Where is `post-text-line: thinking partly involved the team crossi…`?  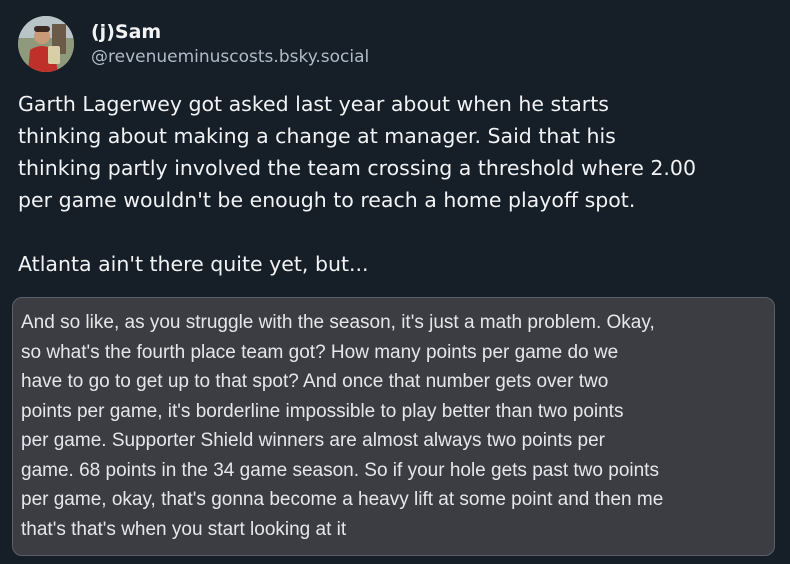
post-text-line: thinking partly involved the team crossi… is located at coordinates (357, 168).